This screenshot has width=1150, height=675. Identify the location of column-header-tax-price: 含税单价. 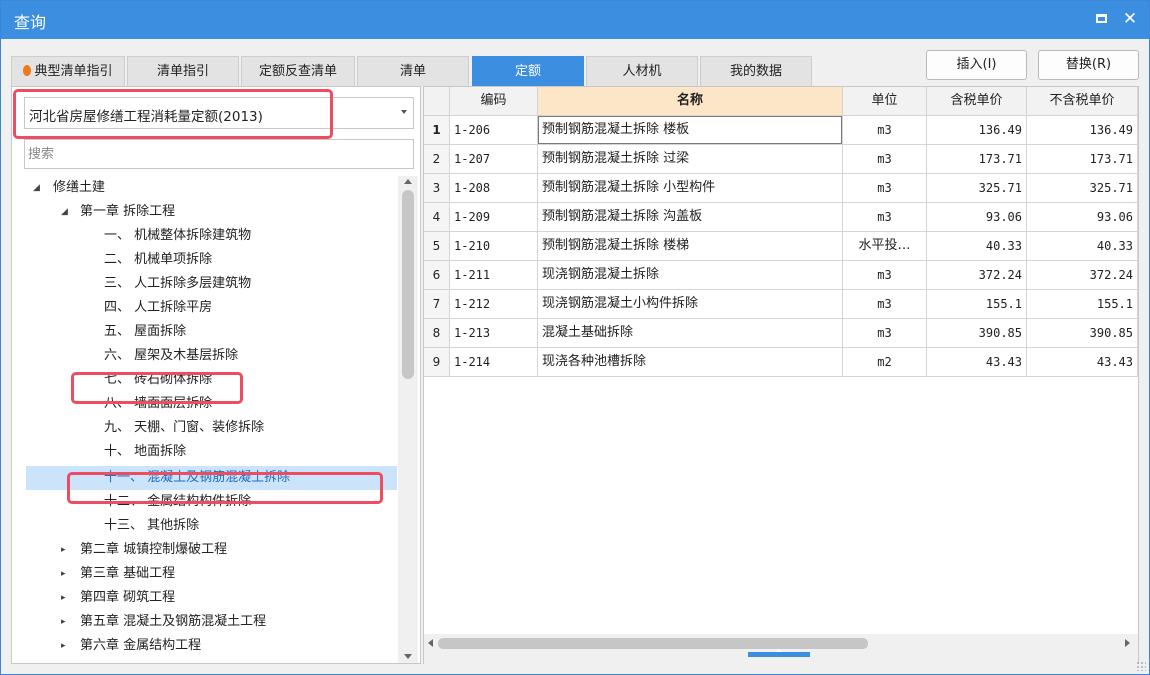
(977, 101).